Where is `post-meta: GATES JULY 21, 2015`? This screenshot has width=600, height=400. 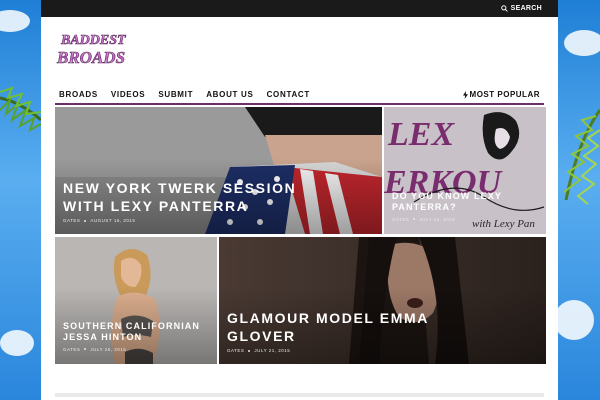
post-meta: GATES JULY 21, 2015 is located at coordinates (383, 350).